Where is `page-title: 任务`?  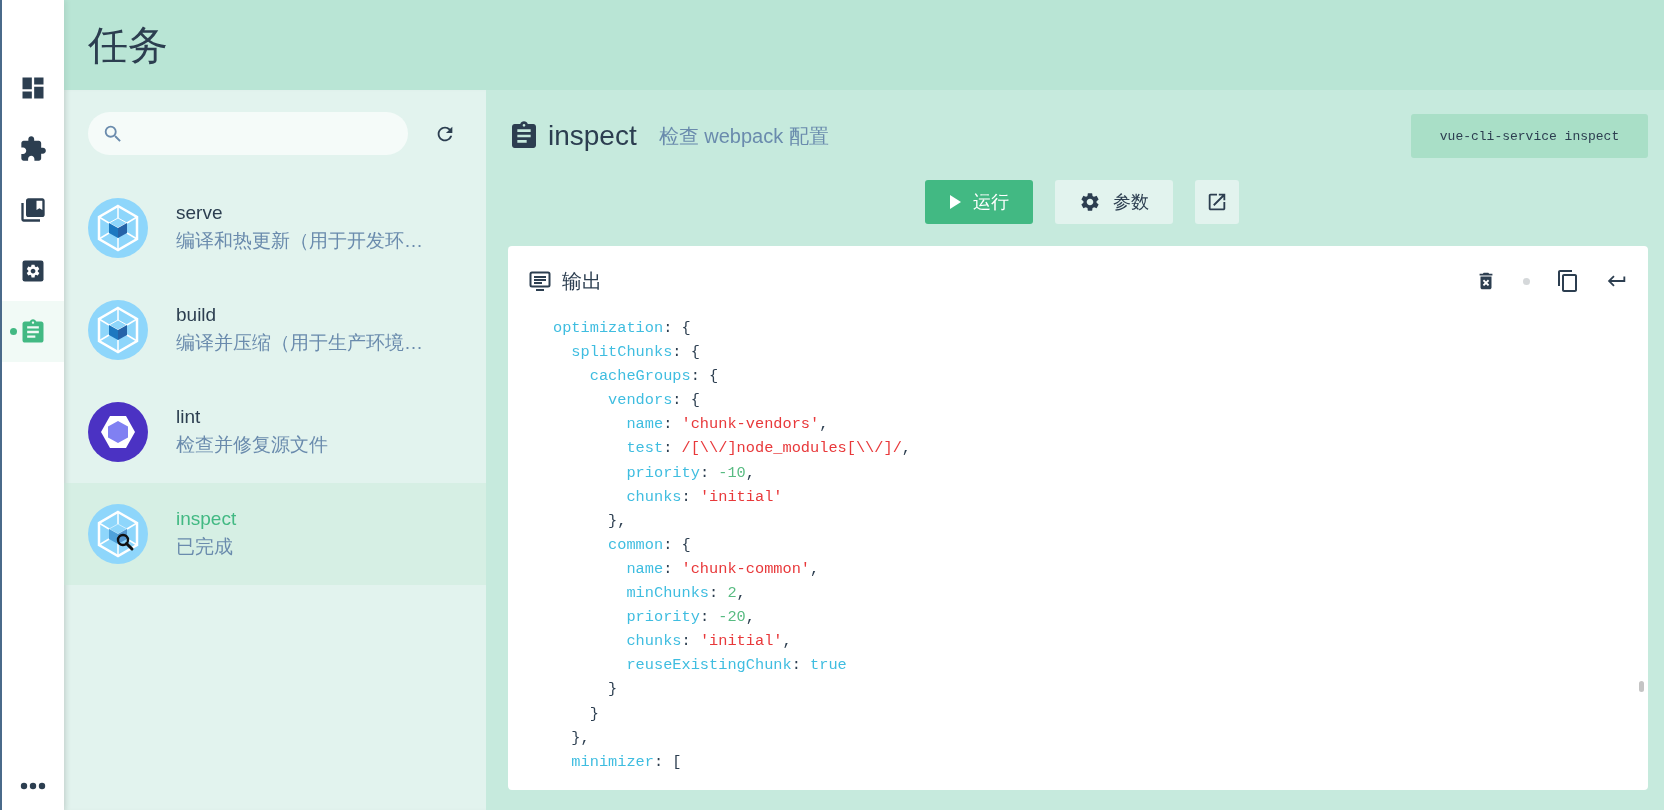 page-title: 任务 is located at coordinates (128, 45).